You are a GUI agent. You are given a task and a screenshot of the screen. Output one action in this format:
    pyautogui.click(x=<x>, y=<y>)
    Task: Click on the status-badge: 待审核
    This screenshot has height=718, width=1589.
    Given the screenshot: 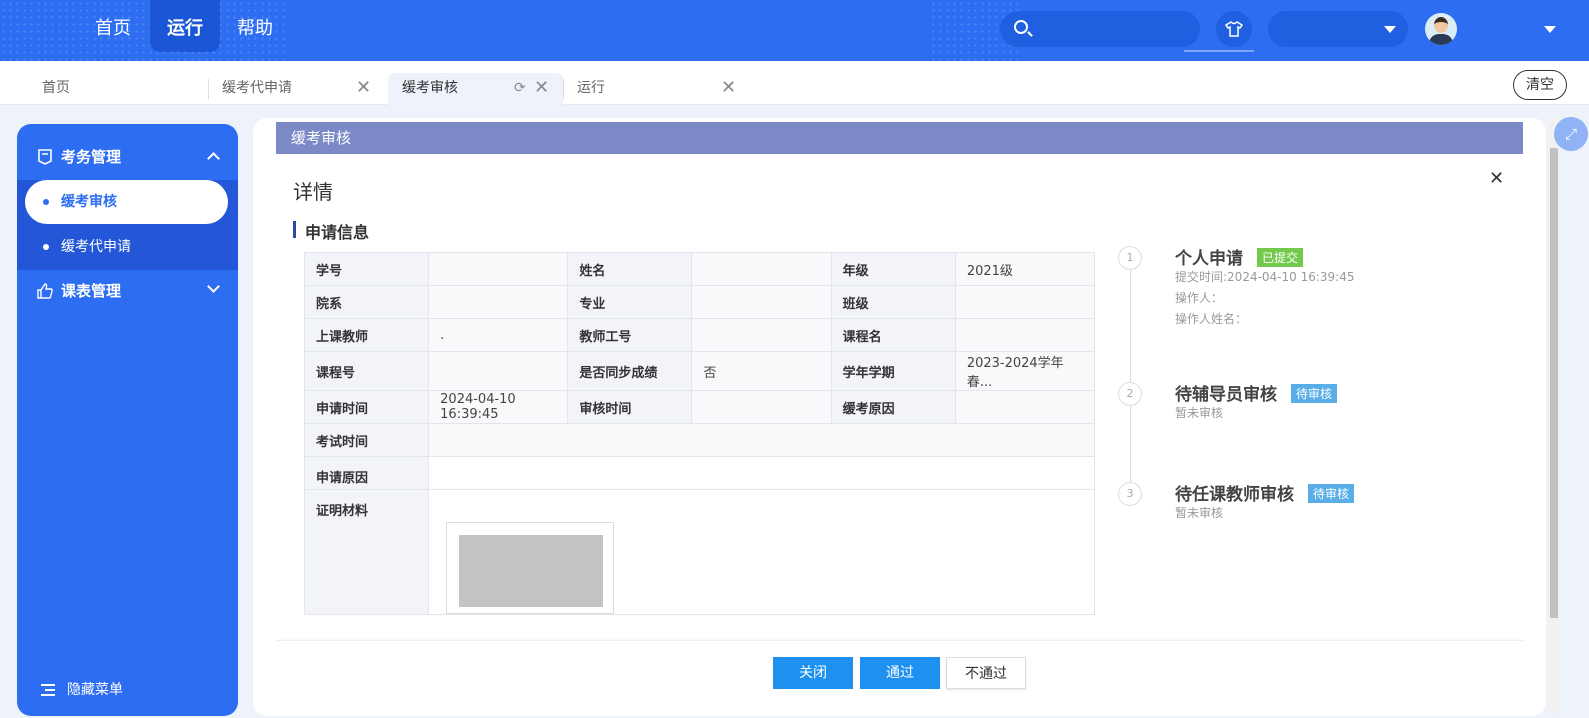 What is the action you would take?
    pyautogui.click(x=1331, y=493)
    